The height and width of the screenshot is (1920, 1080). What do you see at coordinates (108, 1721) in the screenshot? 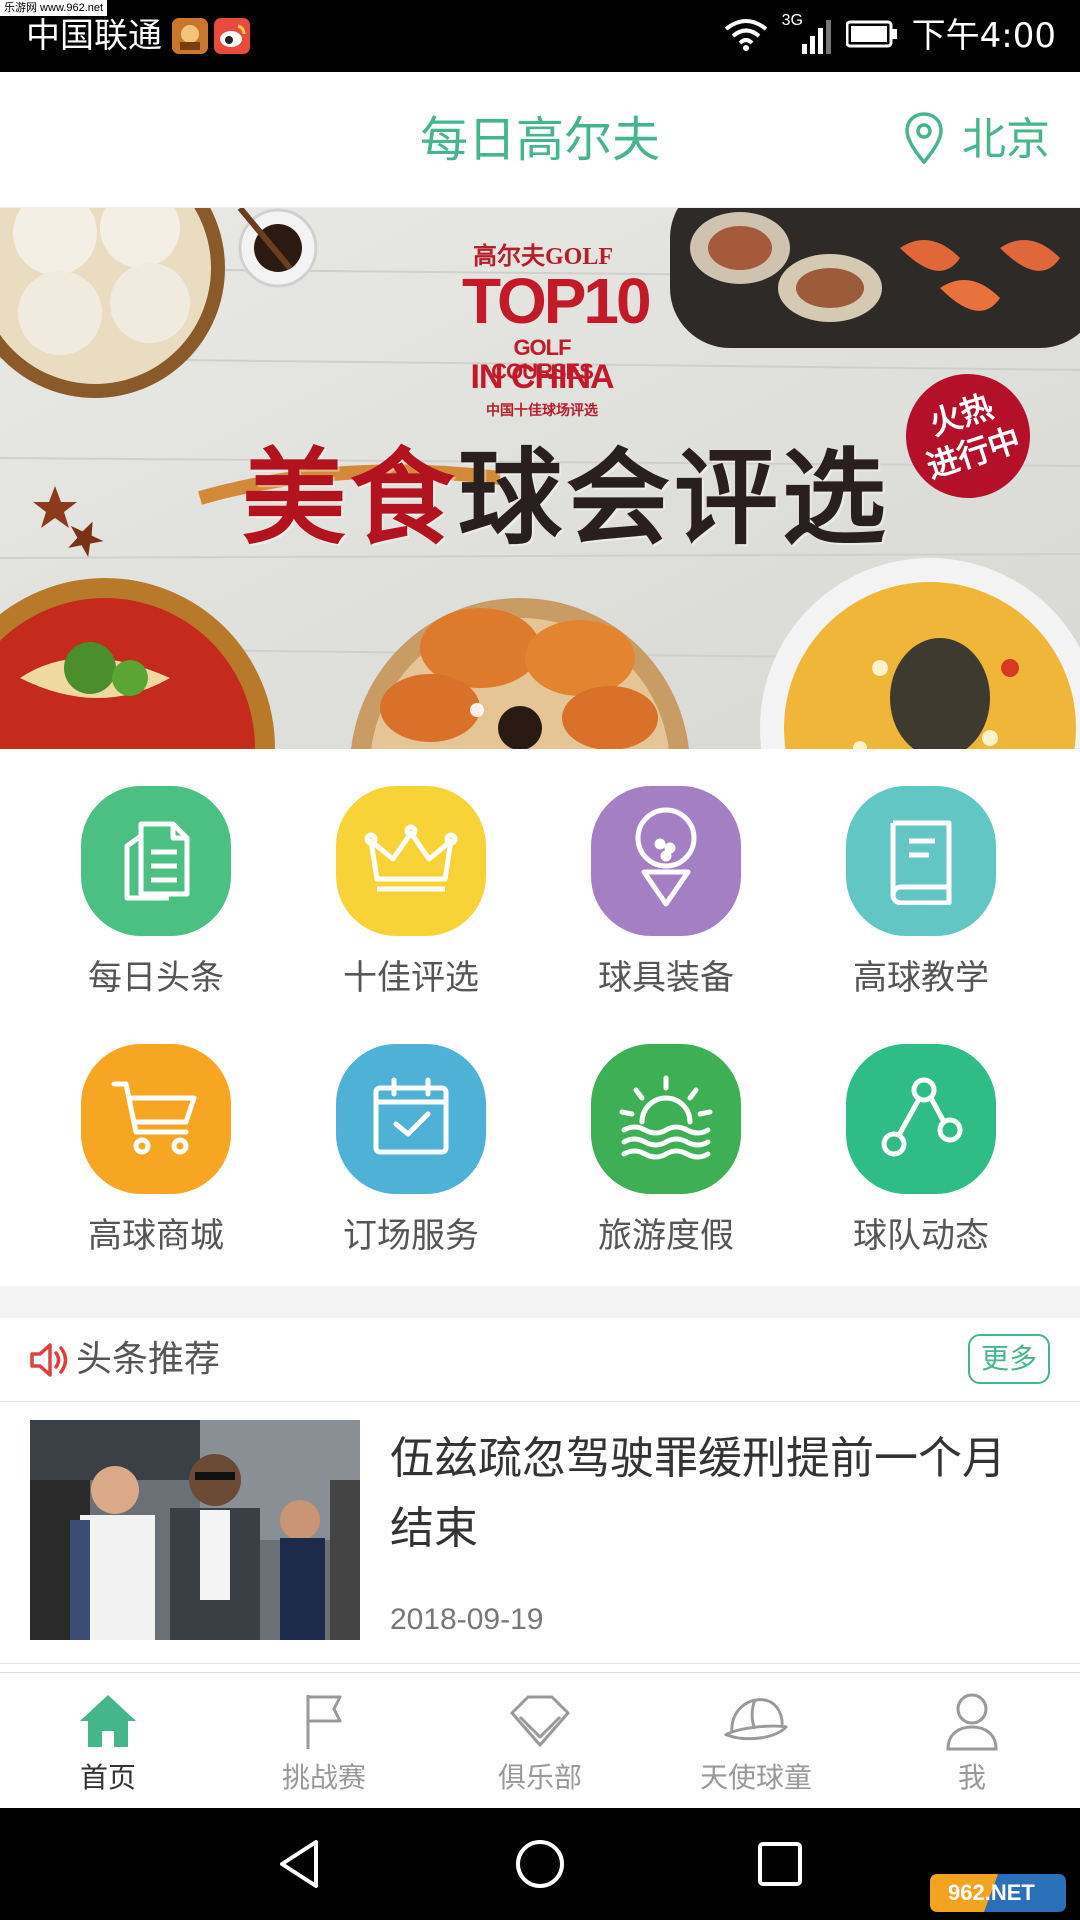
I see `home-icon` at bounding box center [108, 1721].